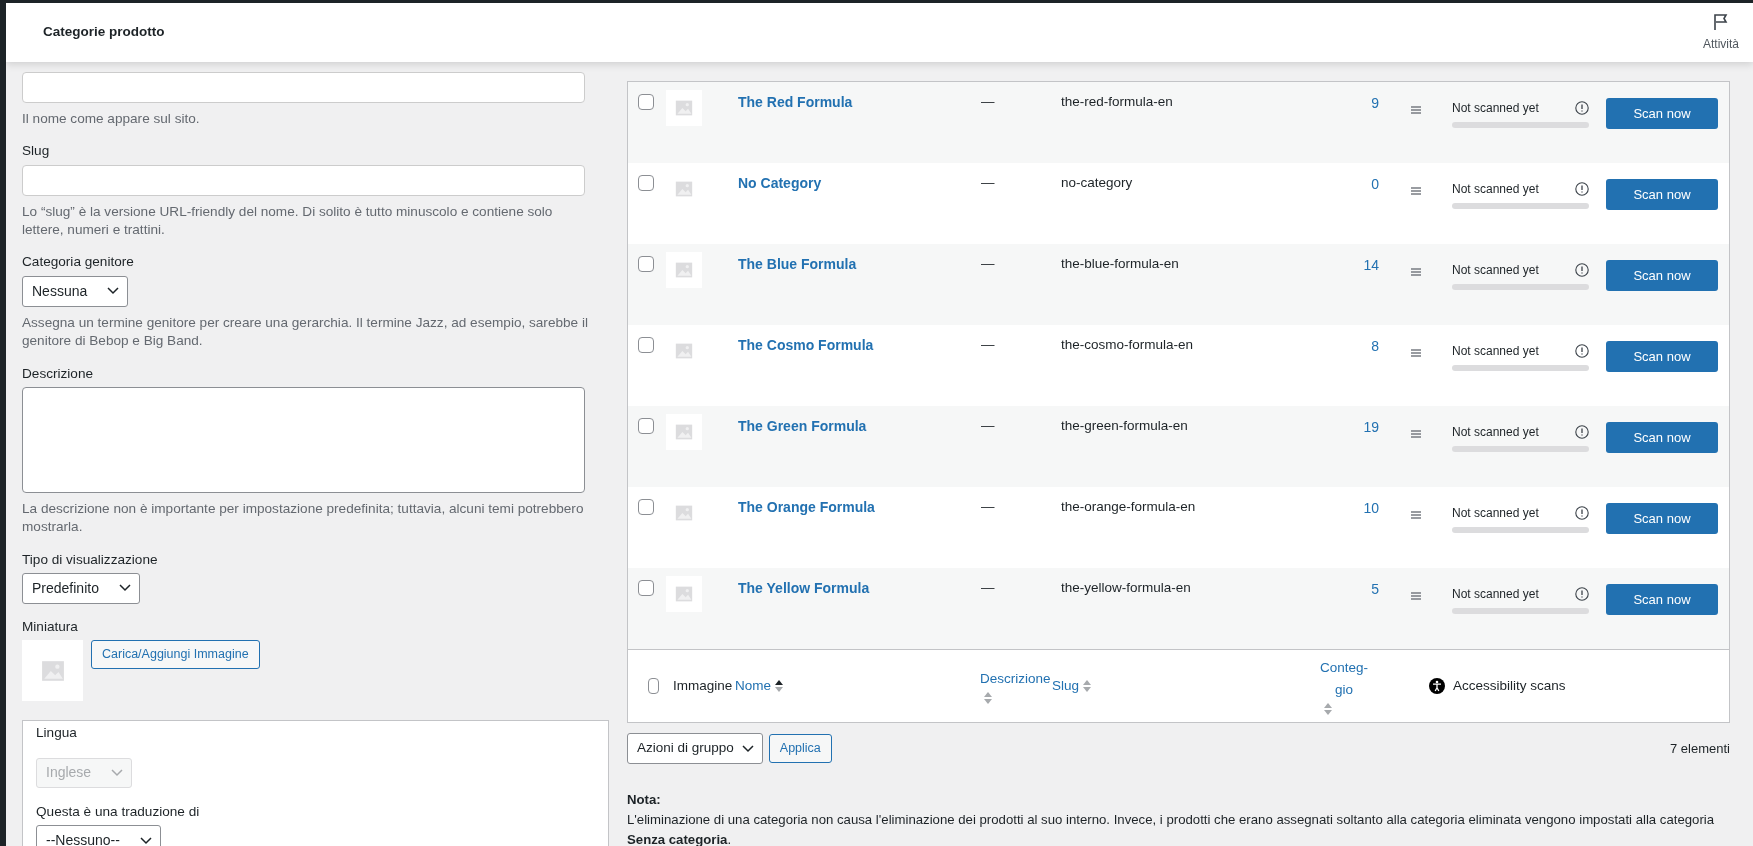 The image size is (1753, 846). Describe the element at coordinates (118, 811) in the screenshot. I see `field-label: Questa è una traduzione di` at that location.